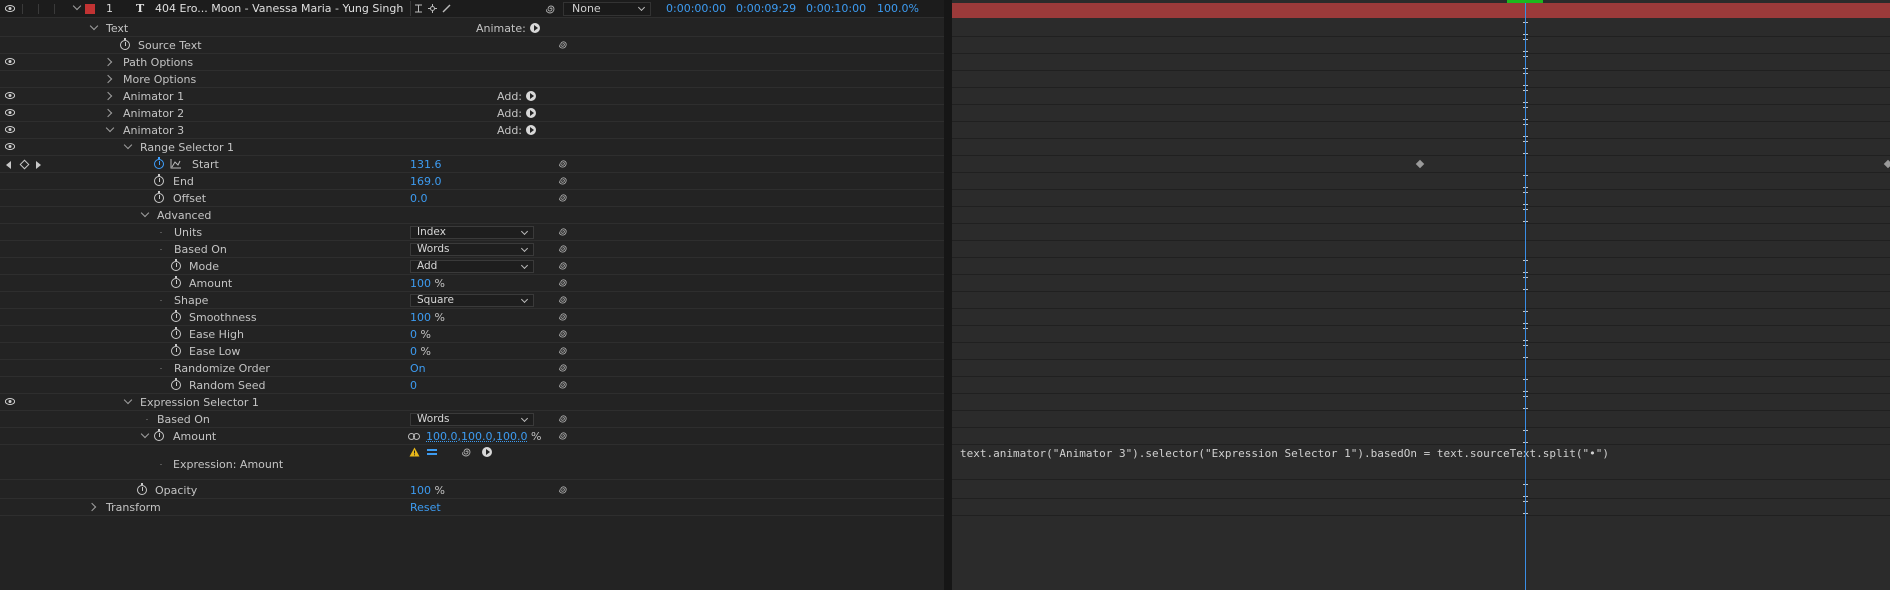 This screenshot has height=590, width=1890. Describe the element at coordinates (426, 181) in the screenshot. I see `end-value: 169.0` at that location.